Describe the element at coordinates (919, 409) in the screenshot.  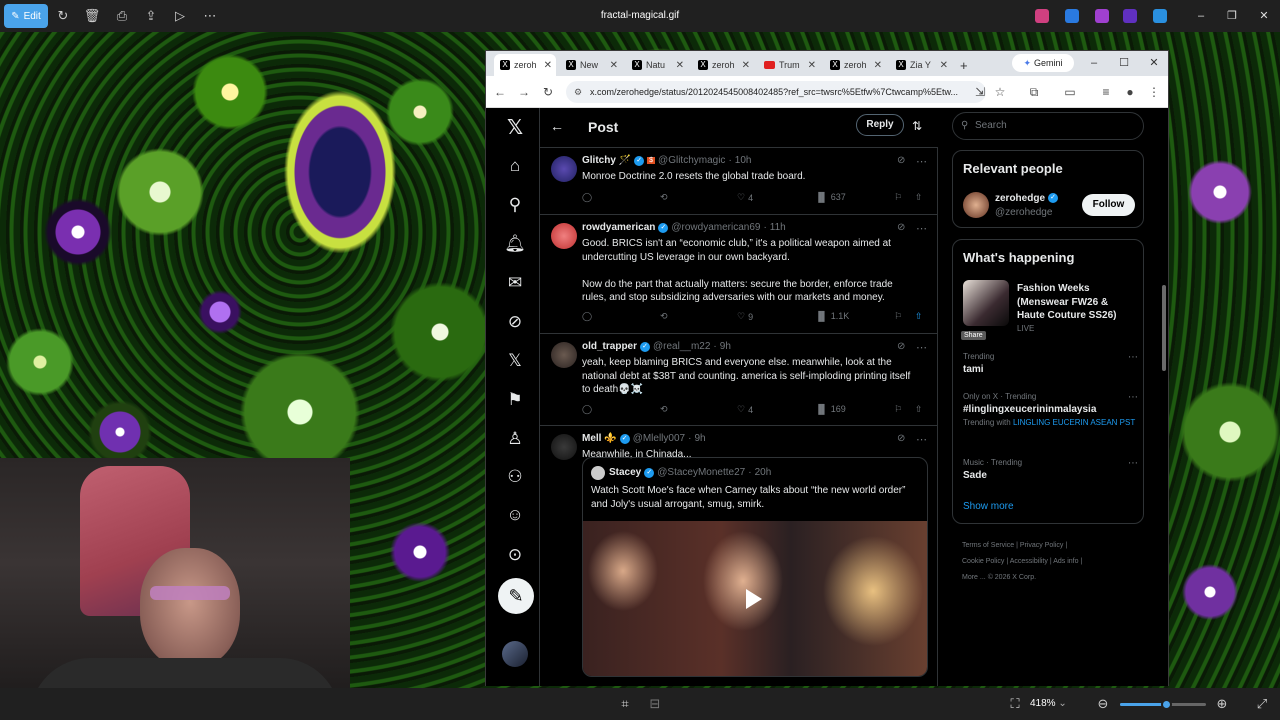
I see `share-icon: ⇧` at that location.